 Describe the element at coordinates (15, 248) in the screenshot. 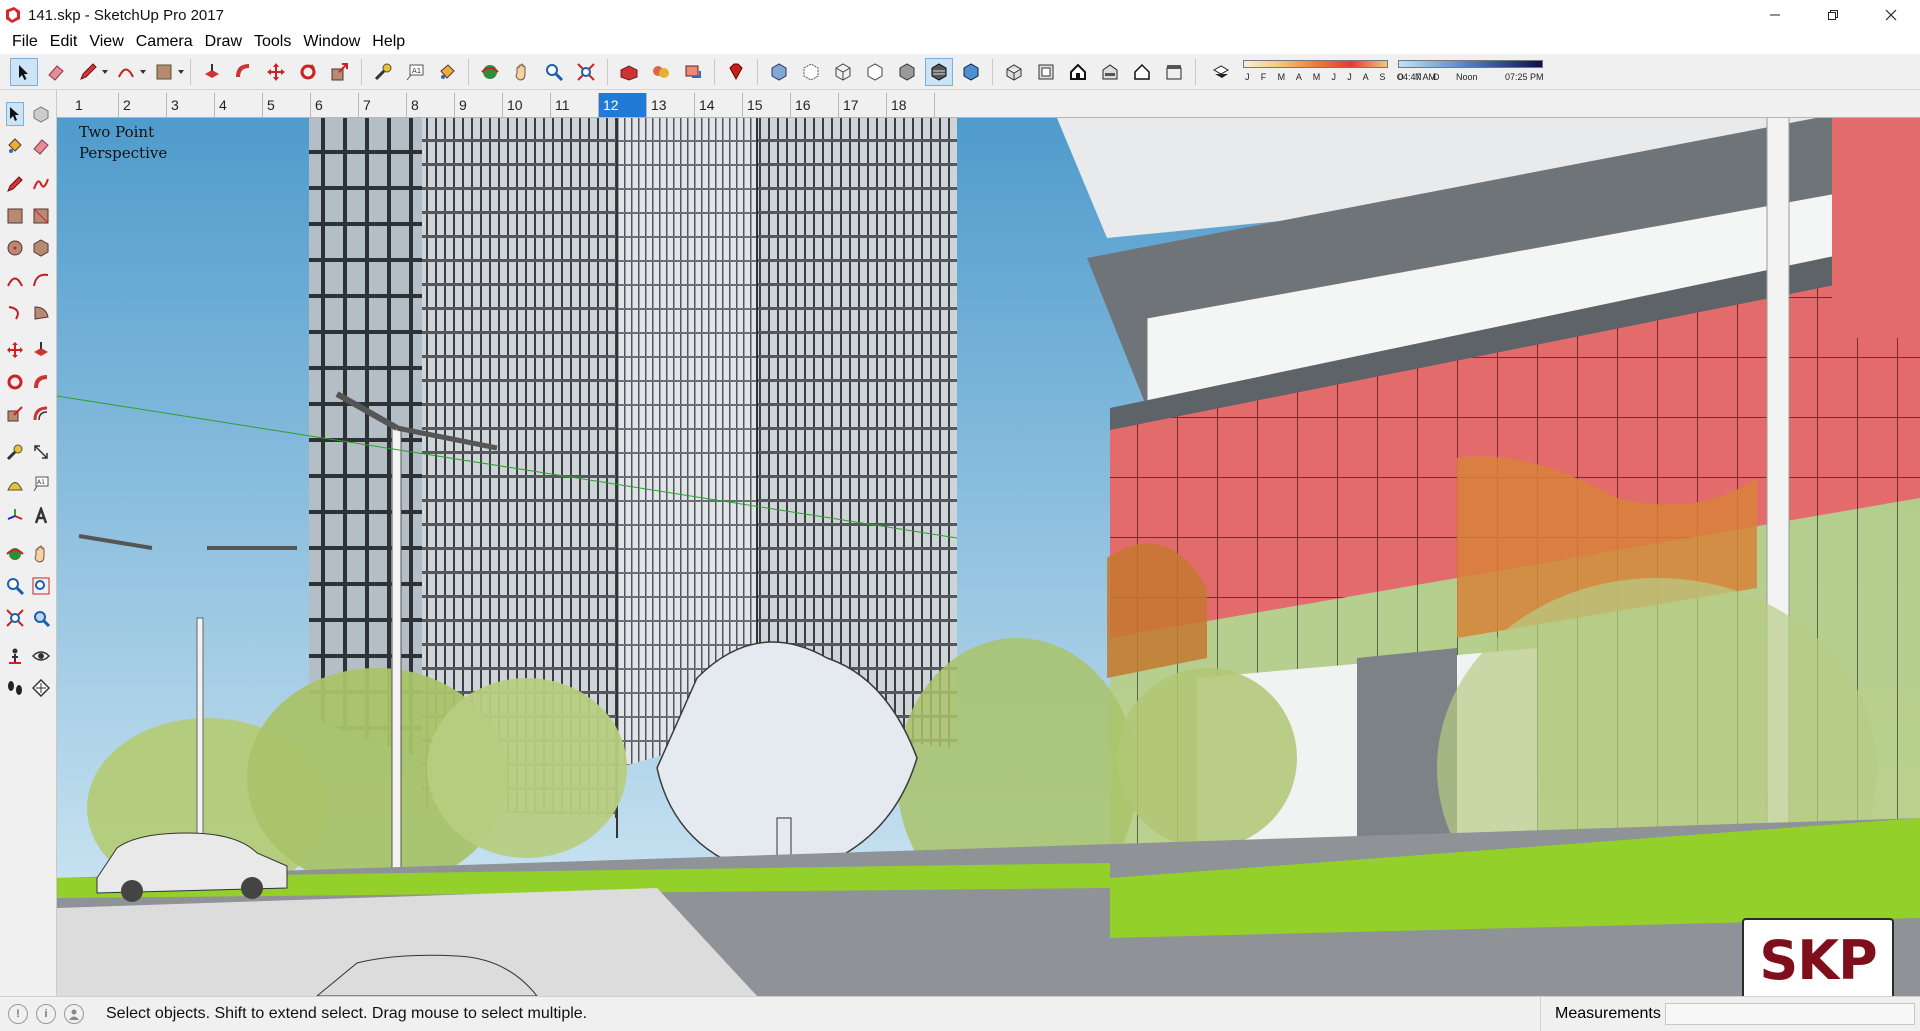

I see `tool-circle` at that location.